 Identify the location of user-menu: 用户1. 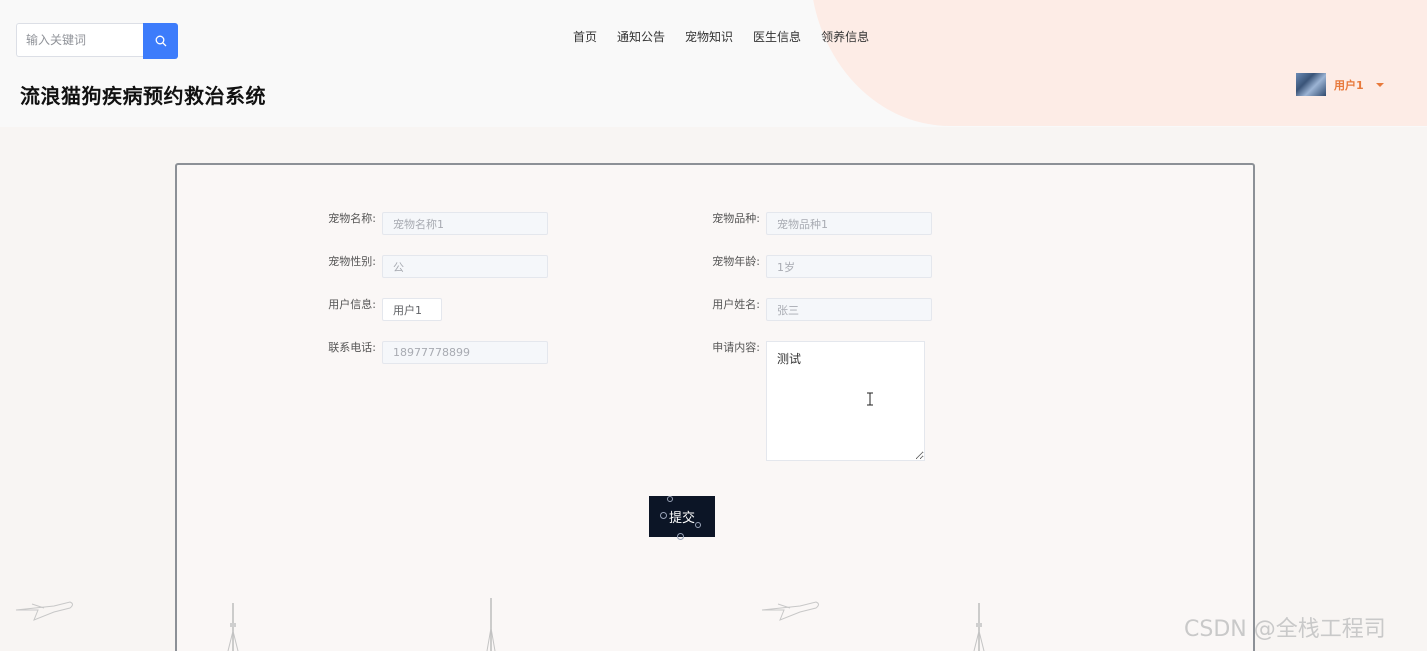
(1340, 84).